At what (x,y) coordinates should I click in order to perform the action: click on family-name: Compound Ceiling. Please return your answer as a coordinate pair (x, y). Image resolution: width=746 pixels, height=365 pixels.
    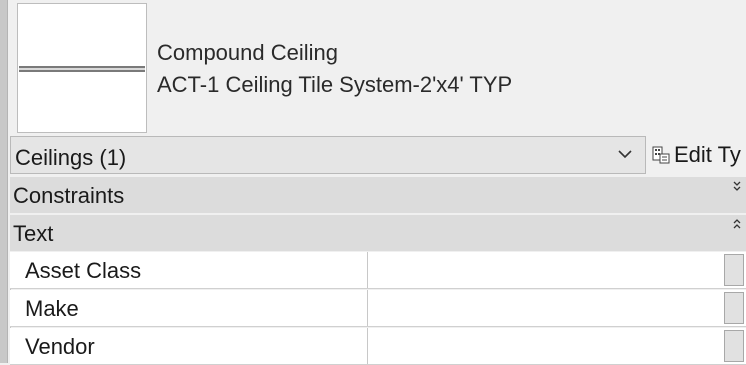
    Looking at the image, I should click on (247, 52).